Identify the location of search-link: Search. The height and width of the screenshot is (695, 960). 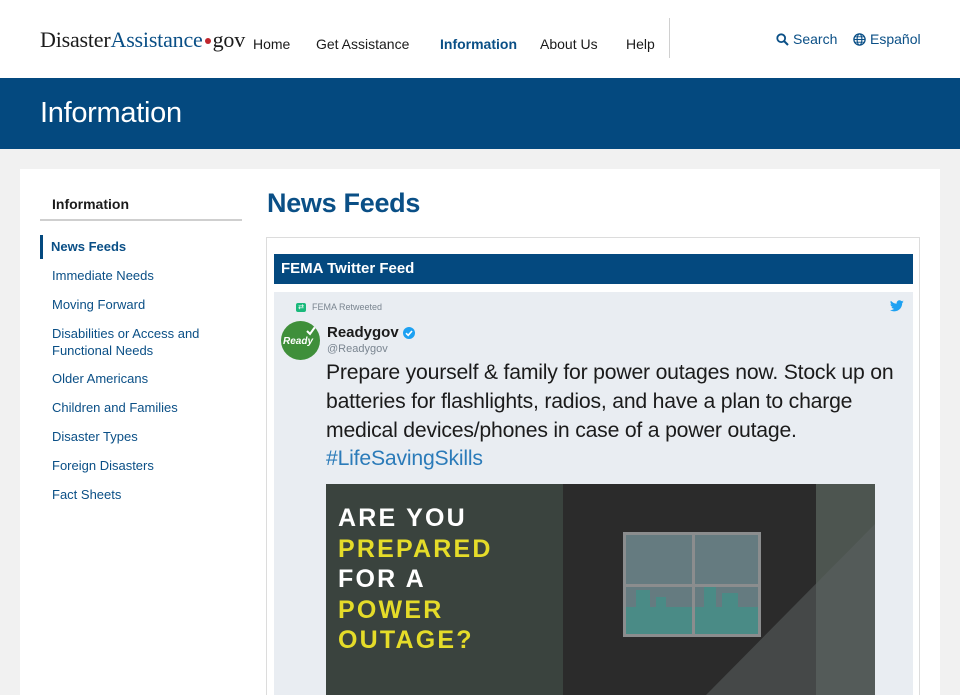
(806, 39).